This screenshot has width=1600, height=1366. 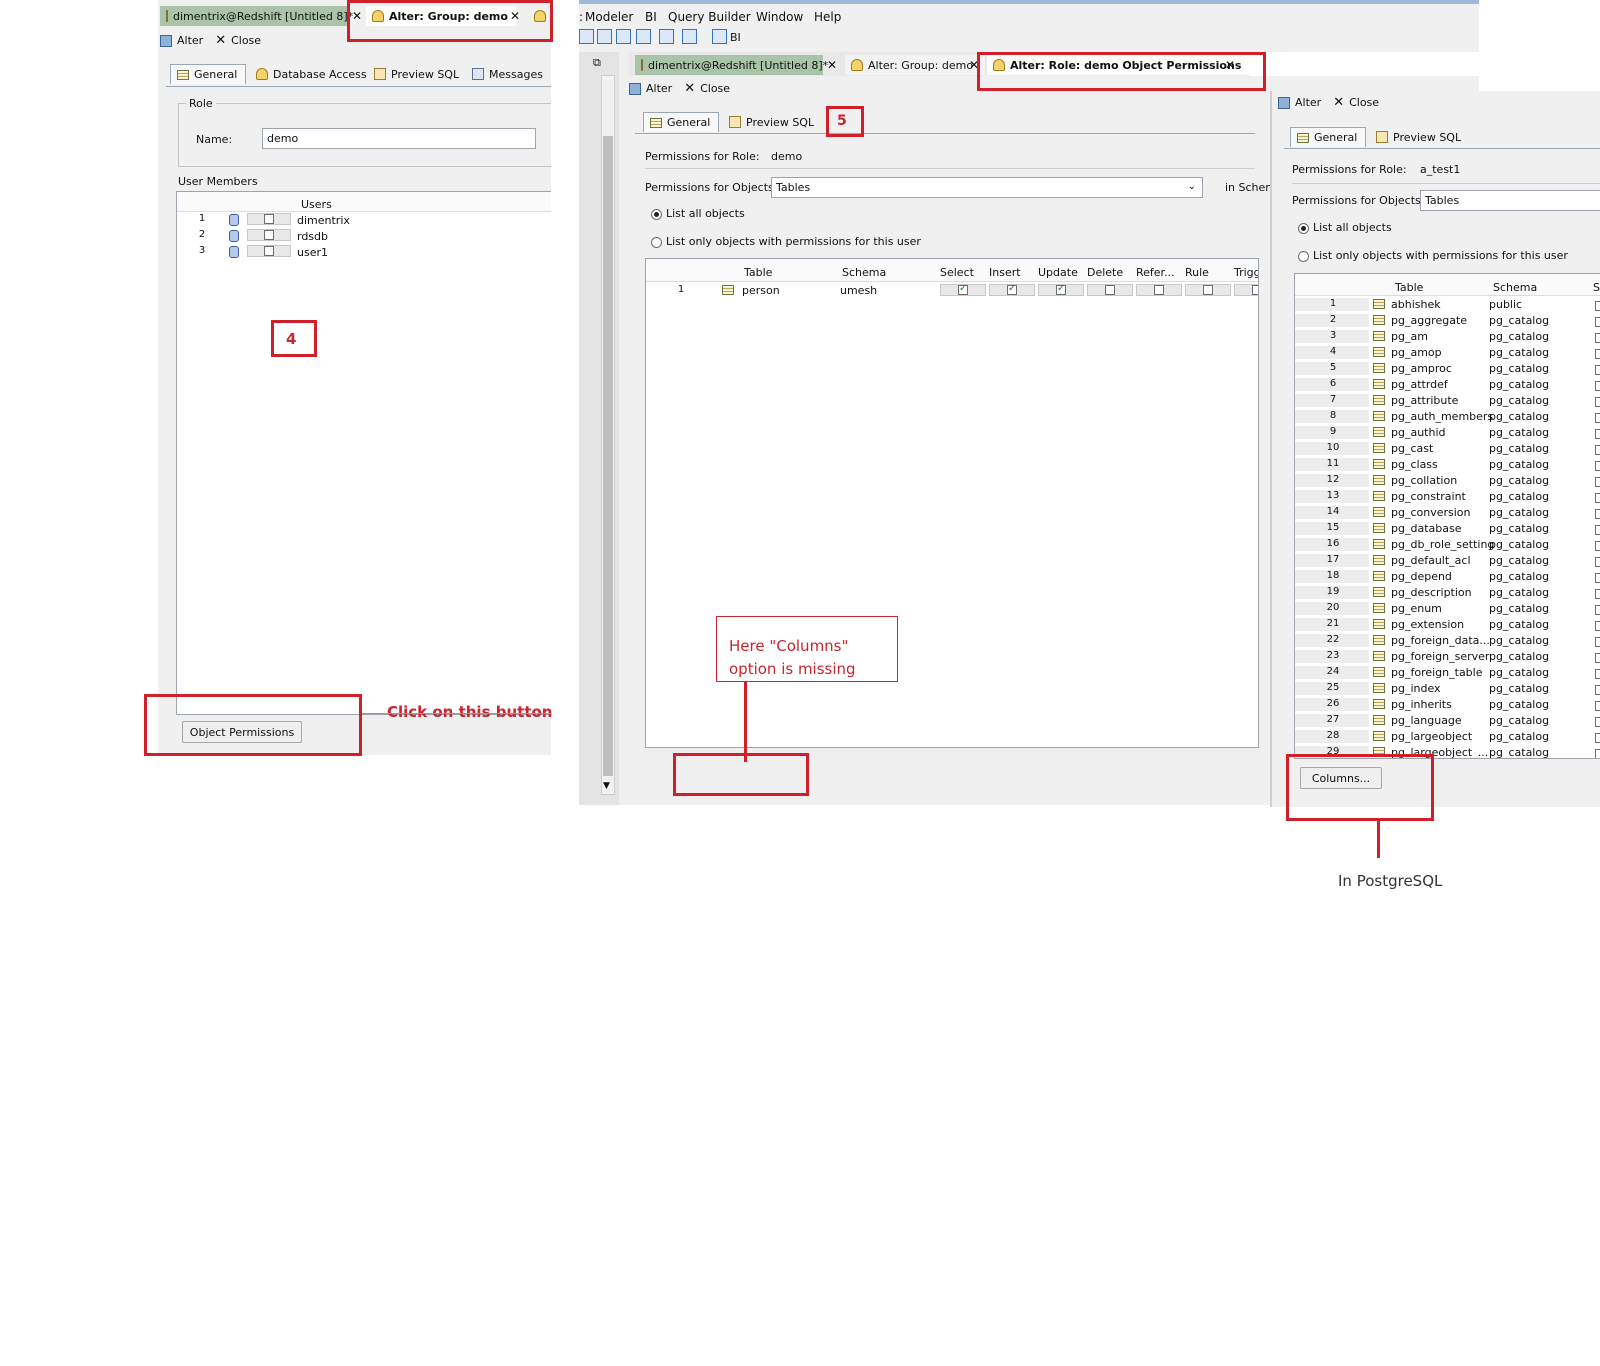 I want to click on table-row: 8 pg_auth_members pg_catalog, so click(x=1447, y=417).